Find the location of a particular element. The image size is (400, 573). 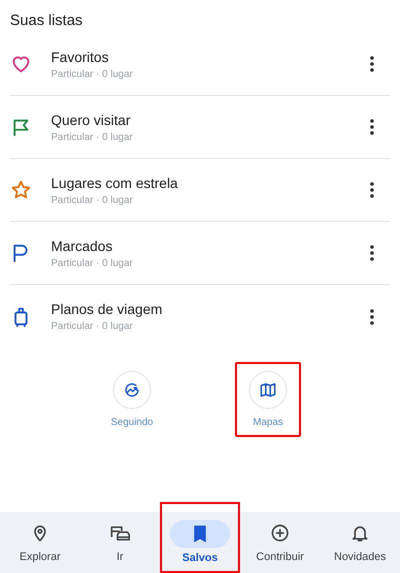

list-name: Favoritos is located at coordinates (208, 56).